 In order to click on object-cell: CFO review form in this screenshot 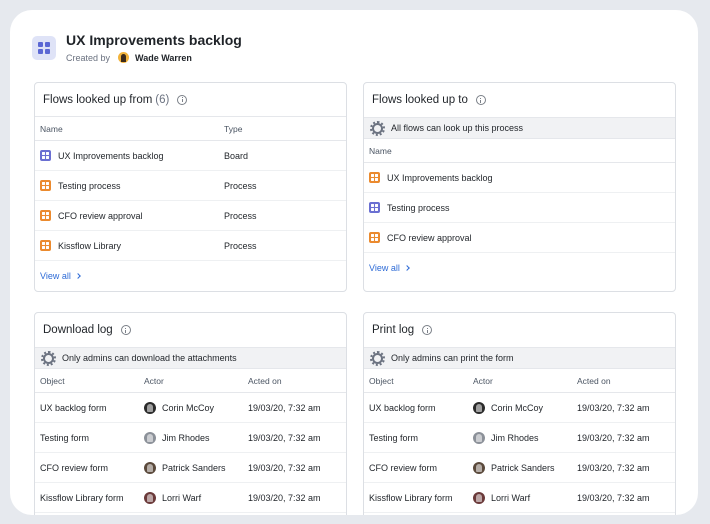, I will do `click(403, 467)`.